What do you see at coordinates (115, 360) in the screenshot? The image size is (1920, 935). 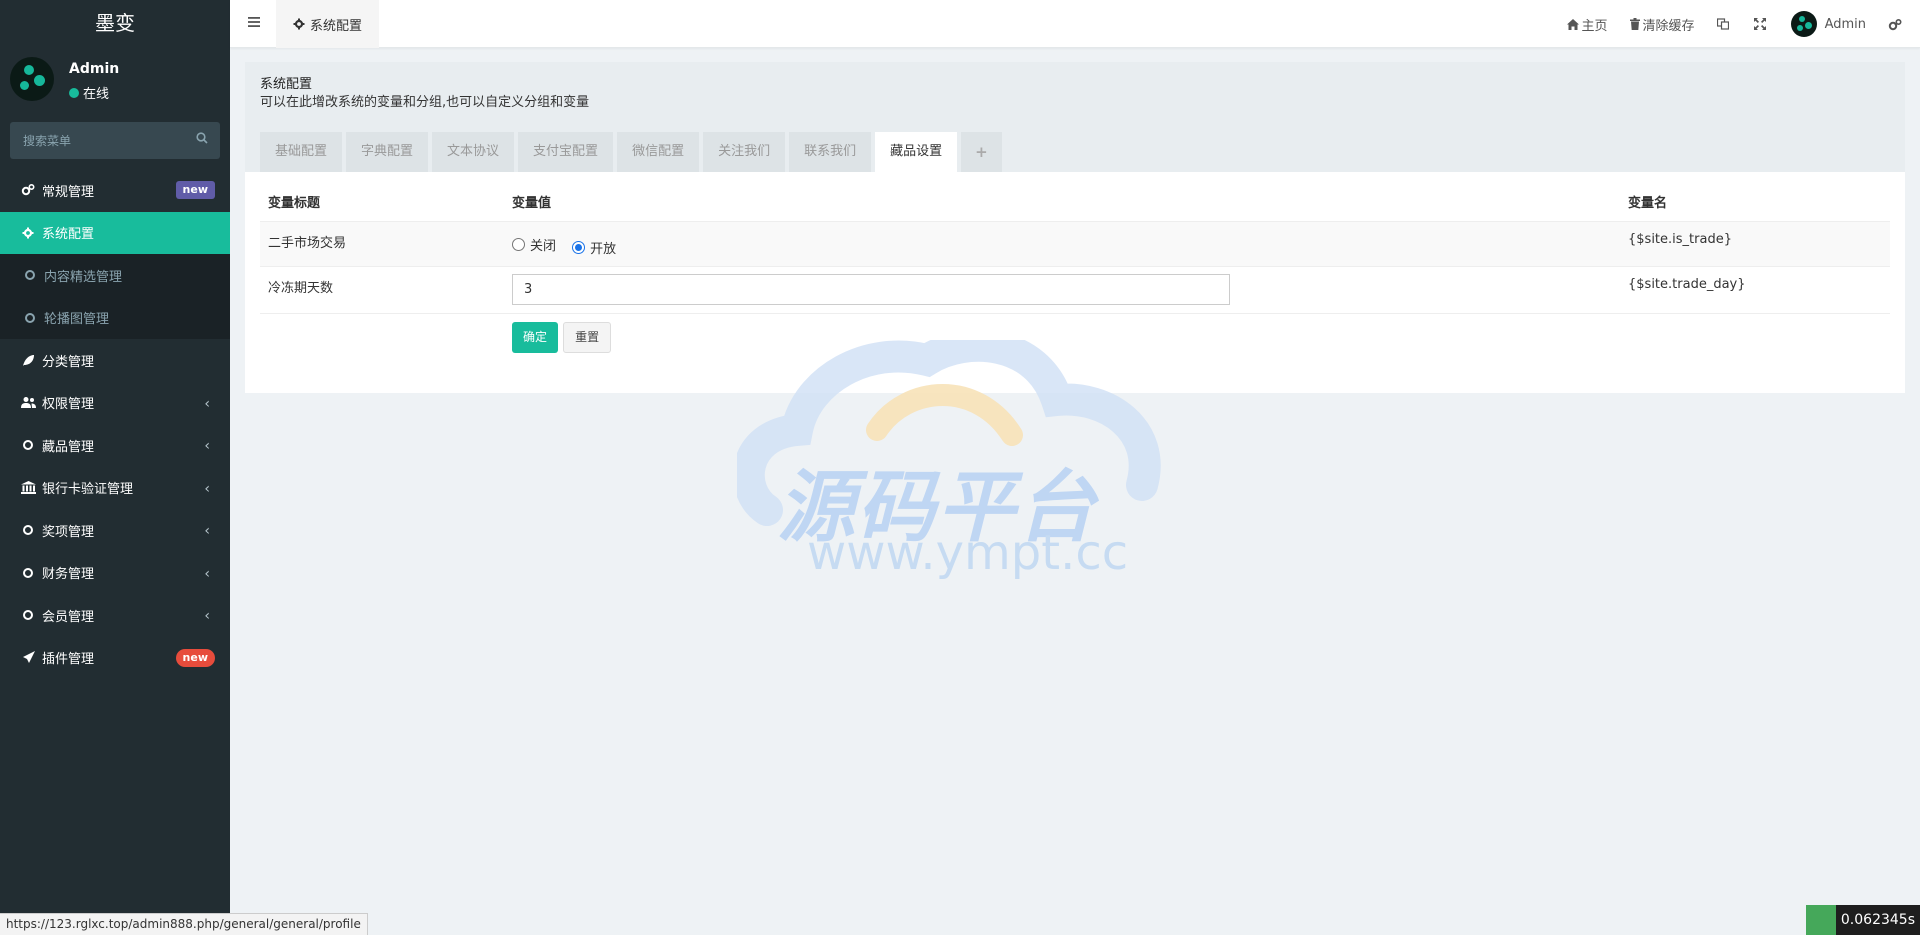 I see `sidebar-item-category: 分类管理` at bounding box center [115, 360].